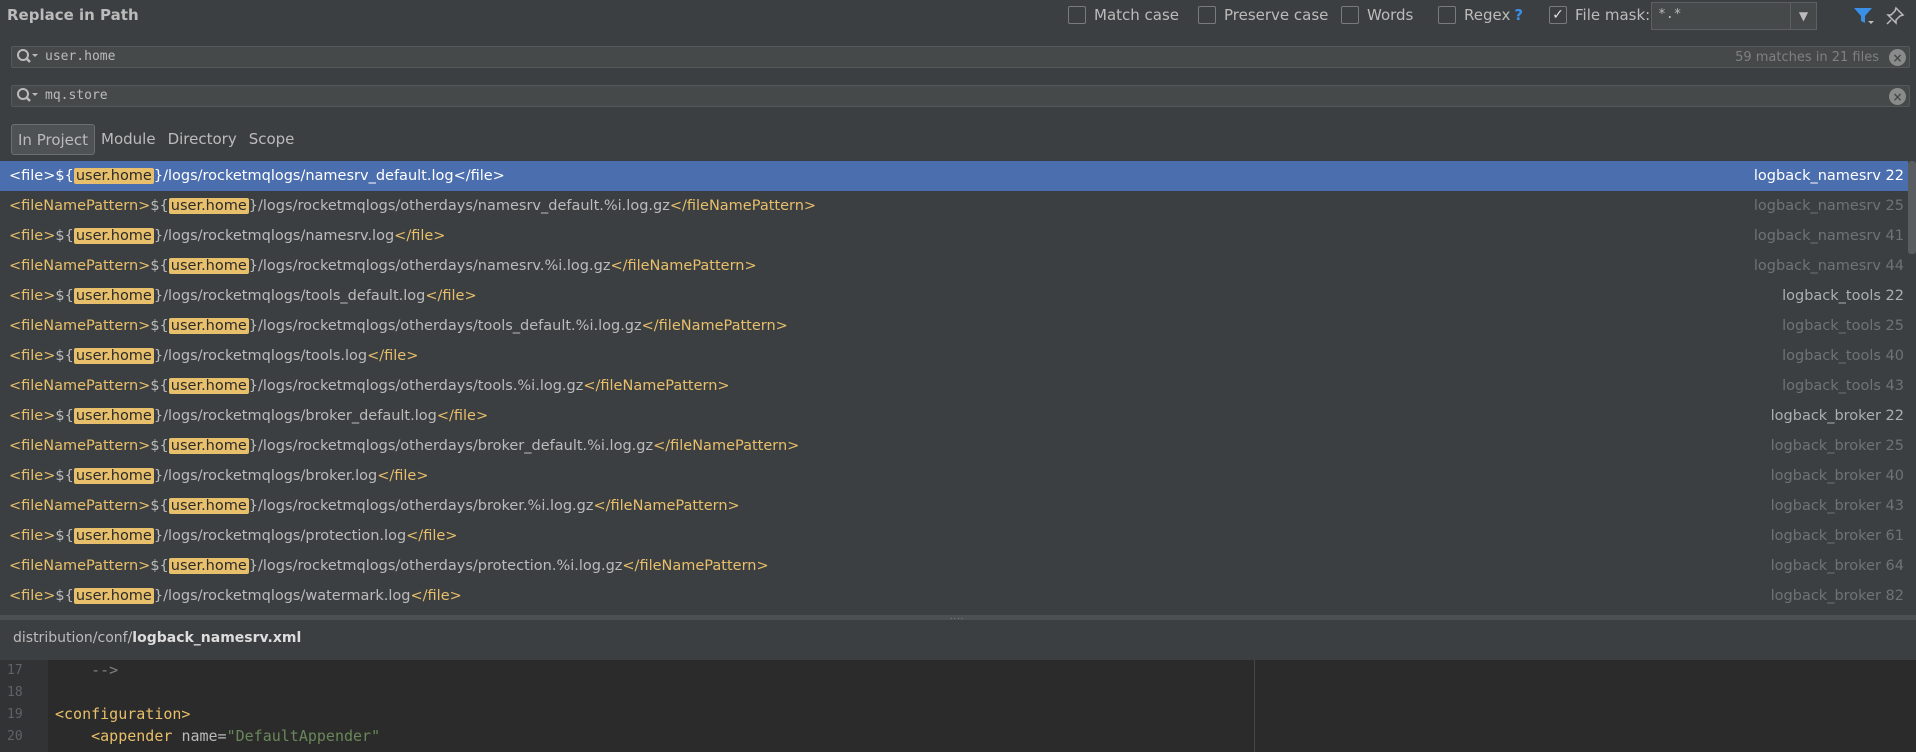 The width and height of the screenshot is (1916, 752). I want to click on code-token: -->, so click(87, 670).